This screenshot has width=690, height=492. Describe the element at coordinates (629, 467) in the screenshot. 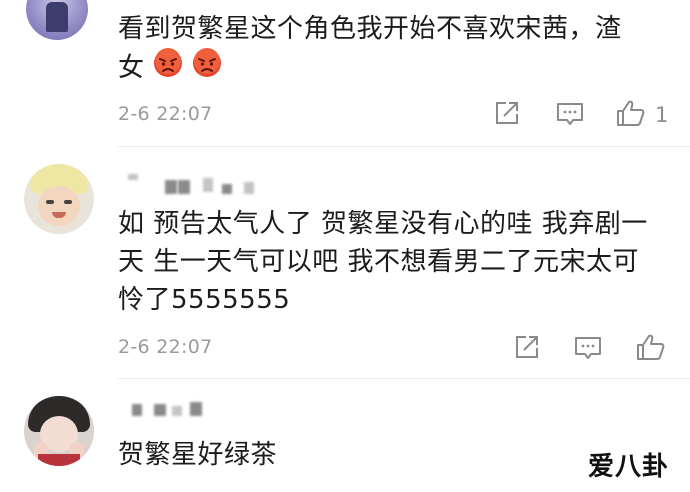

I see `watermark-logo: 爱八卦` at that location.